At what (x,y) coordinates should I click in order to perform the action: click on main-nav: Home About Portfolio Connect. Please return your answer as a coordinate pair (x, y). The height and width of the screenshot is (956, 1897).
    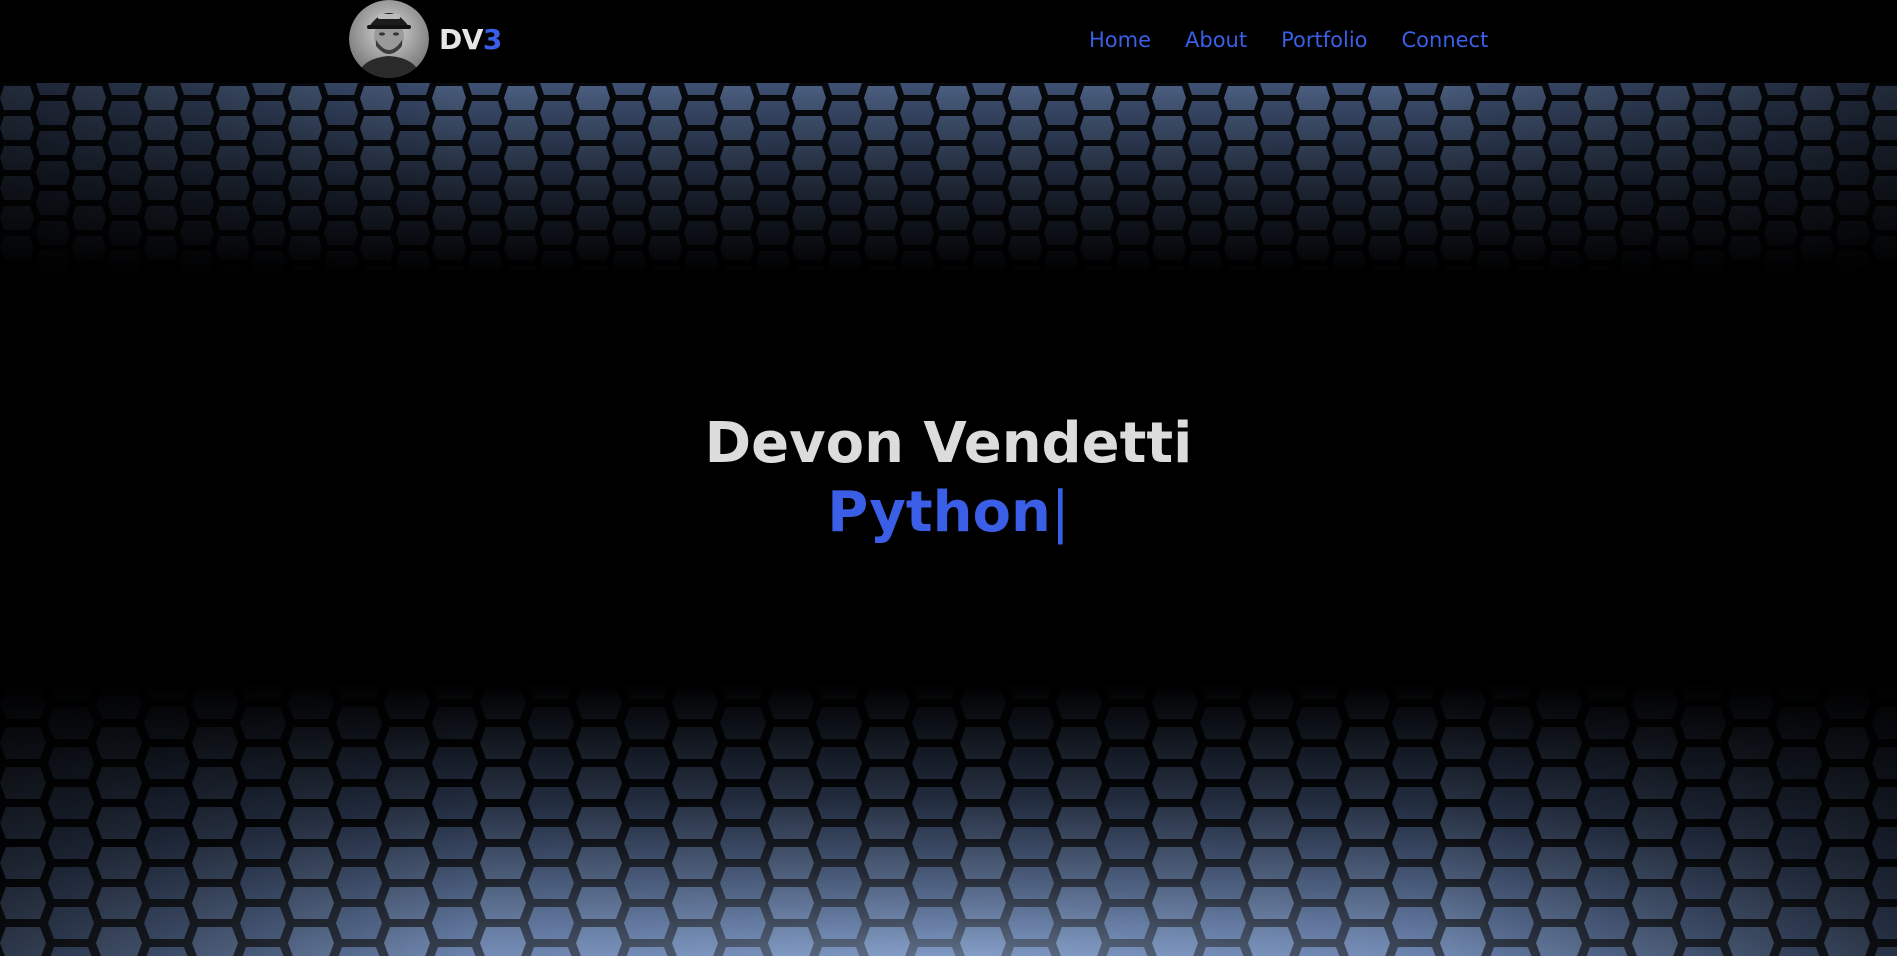
    Looking at the image, I should click on (1288, 40).